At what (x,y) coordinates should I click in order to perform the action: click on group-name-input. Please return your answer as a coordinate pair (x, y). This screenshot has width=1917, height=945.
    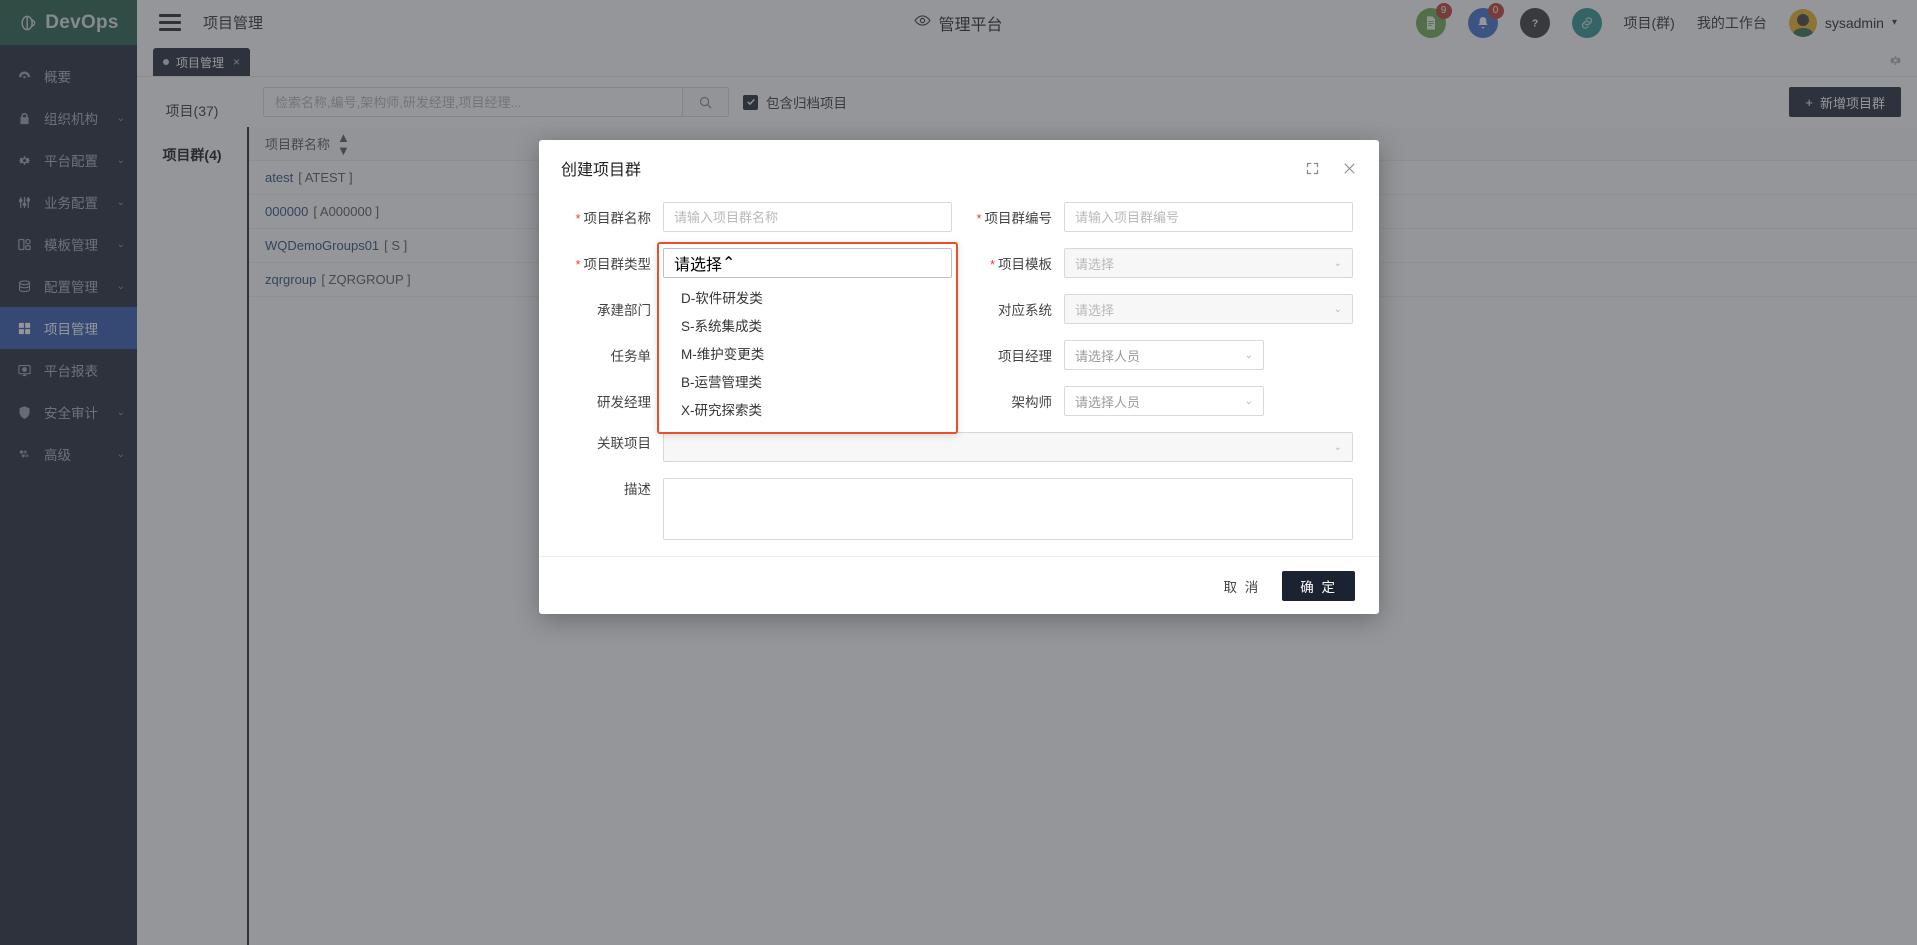
    Looking at the image, I should click on (807, 217).